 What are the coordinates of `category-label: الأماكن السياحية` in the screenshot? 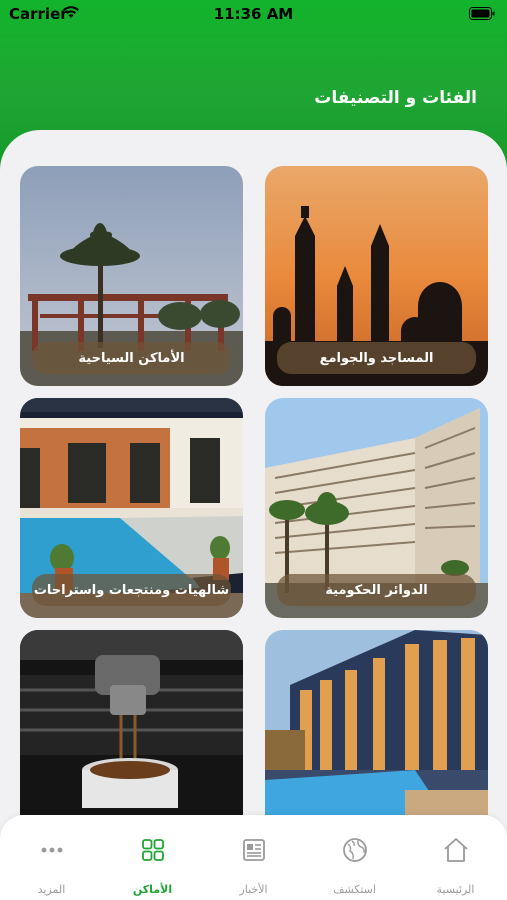 It's located at (131, 358).